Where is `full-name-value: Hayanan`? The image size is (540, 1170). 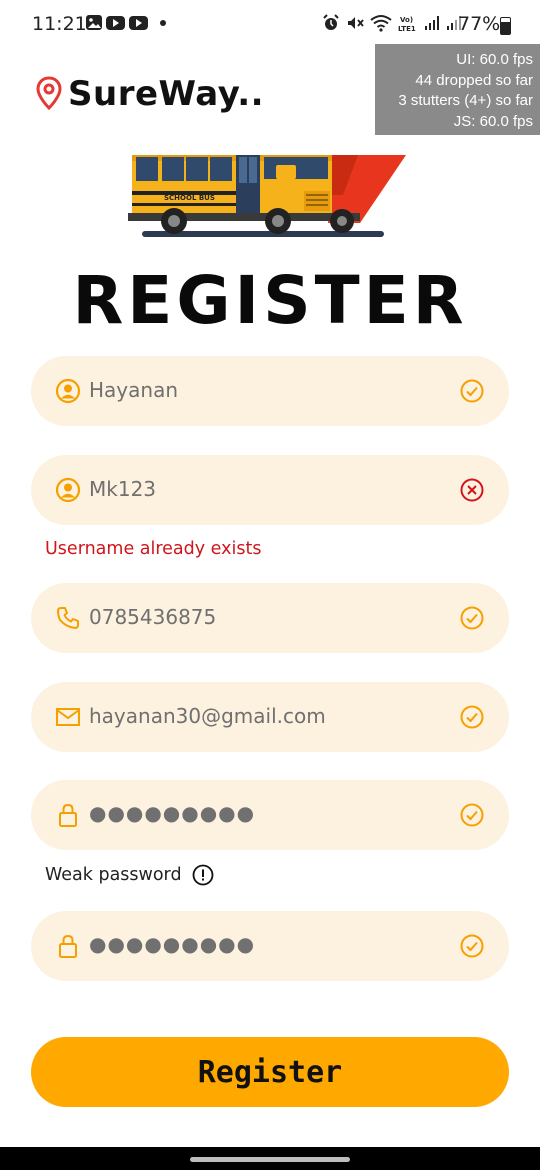
full-name-value: Hayanan is located at coordinates (133, 390).